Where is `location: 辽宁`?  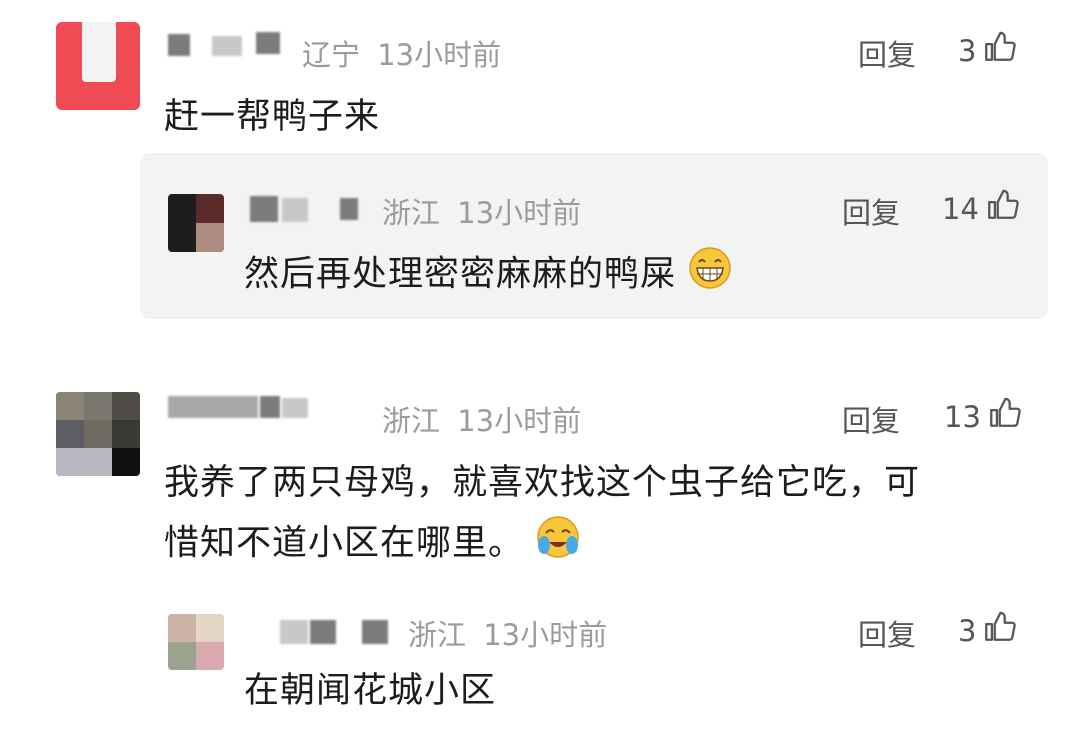 location: 辽宁 is located at coordinates (331, 55).